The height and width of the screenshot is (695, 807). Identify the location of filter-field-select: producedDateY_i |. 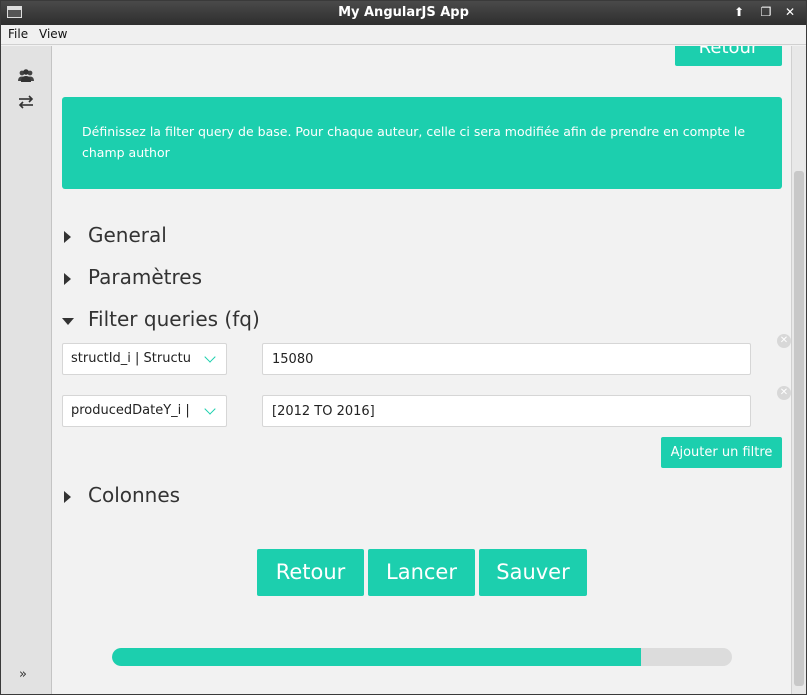
(144, 411).